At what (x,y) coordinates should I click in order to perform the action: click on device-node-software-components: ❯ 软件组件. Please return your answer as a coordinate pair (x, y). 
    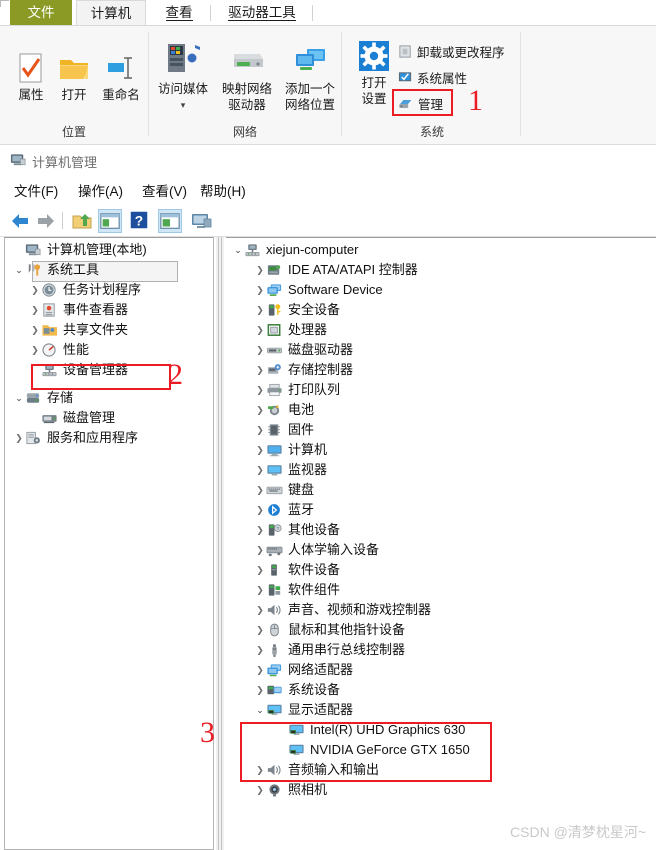
    Looking at the image, I should click on (297, 590).